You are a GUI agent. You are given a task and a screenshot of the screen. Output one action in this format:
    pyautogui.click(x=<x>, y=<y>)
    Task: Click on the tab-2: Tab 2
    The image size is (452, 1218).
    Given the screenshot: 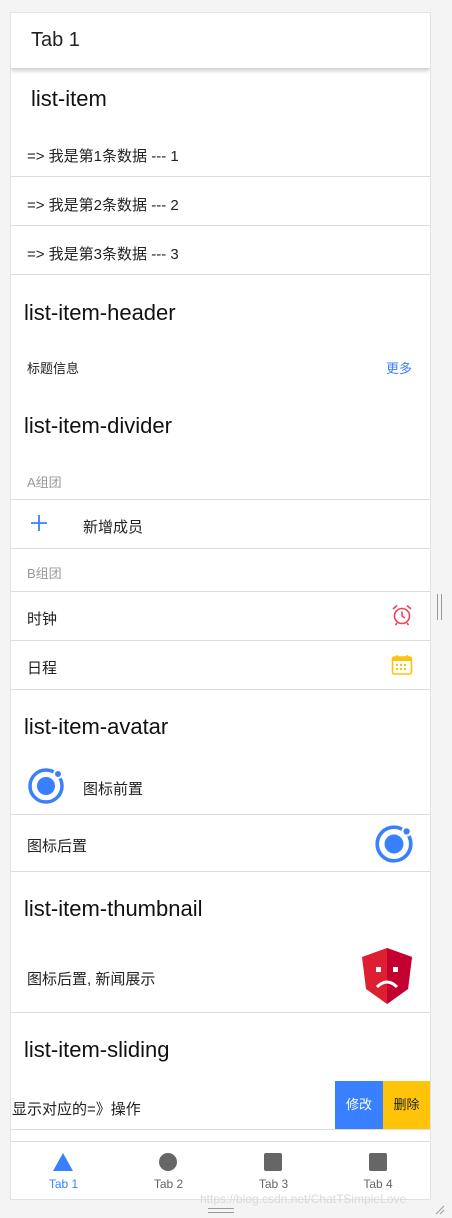 What is the action you would take?
    pyautogui.click(x=168, y=1170)
    